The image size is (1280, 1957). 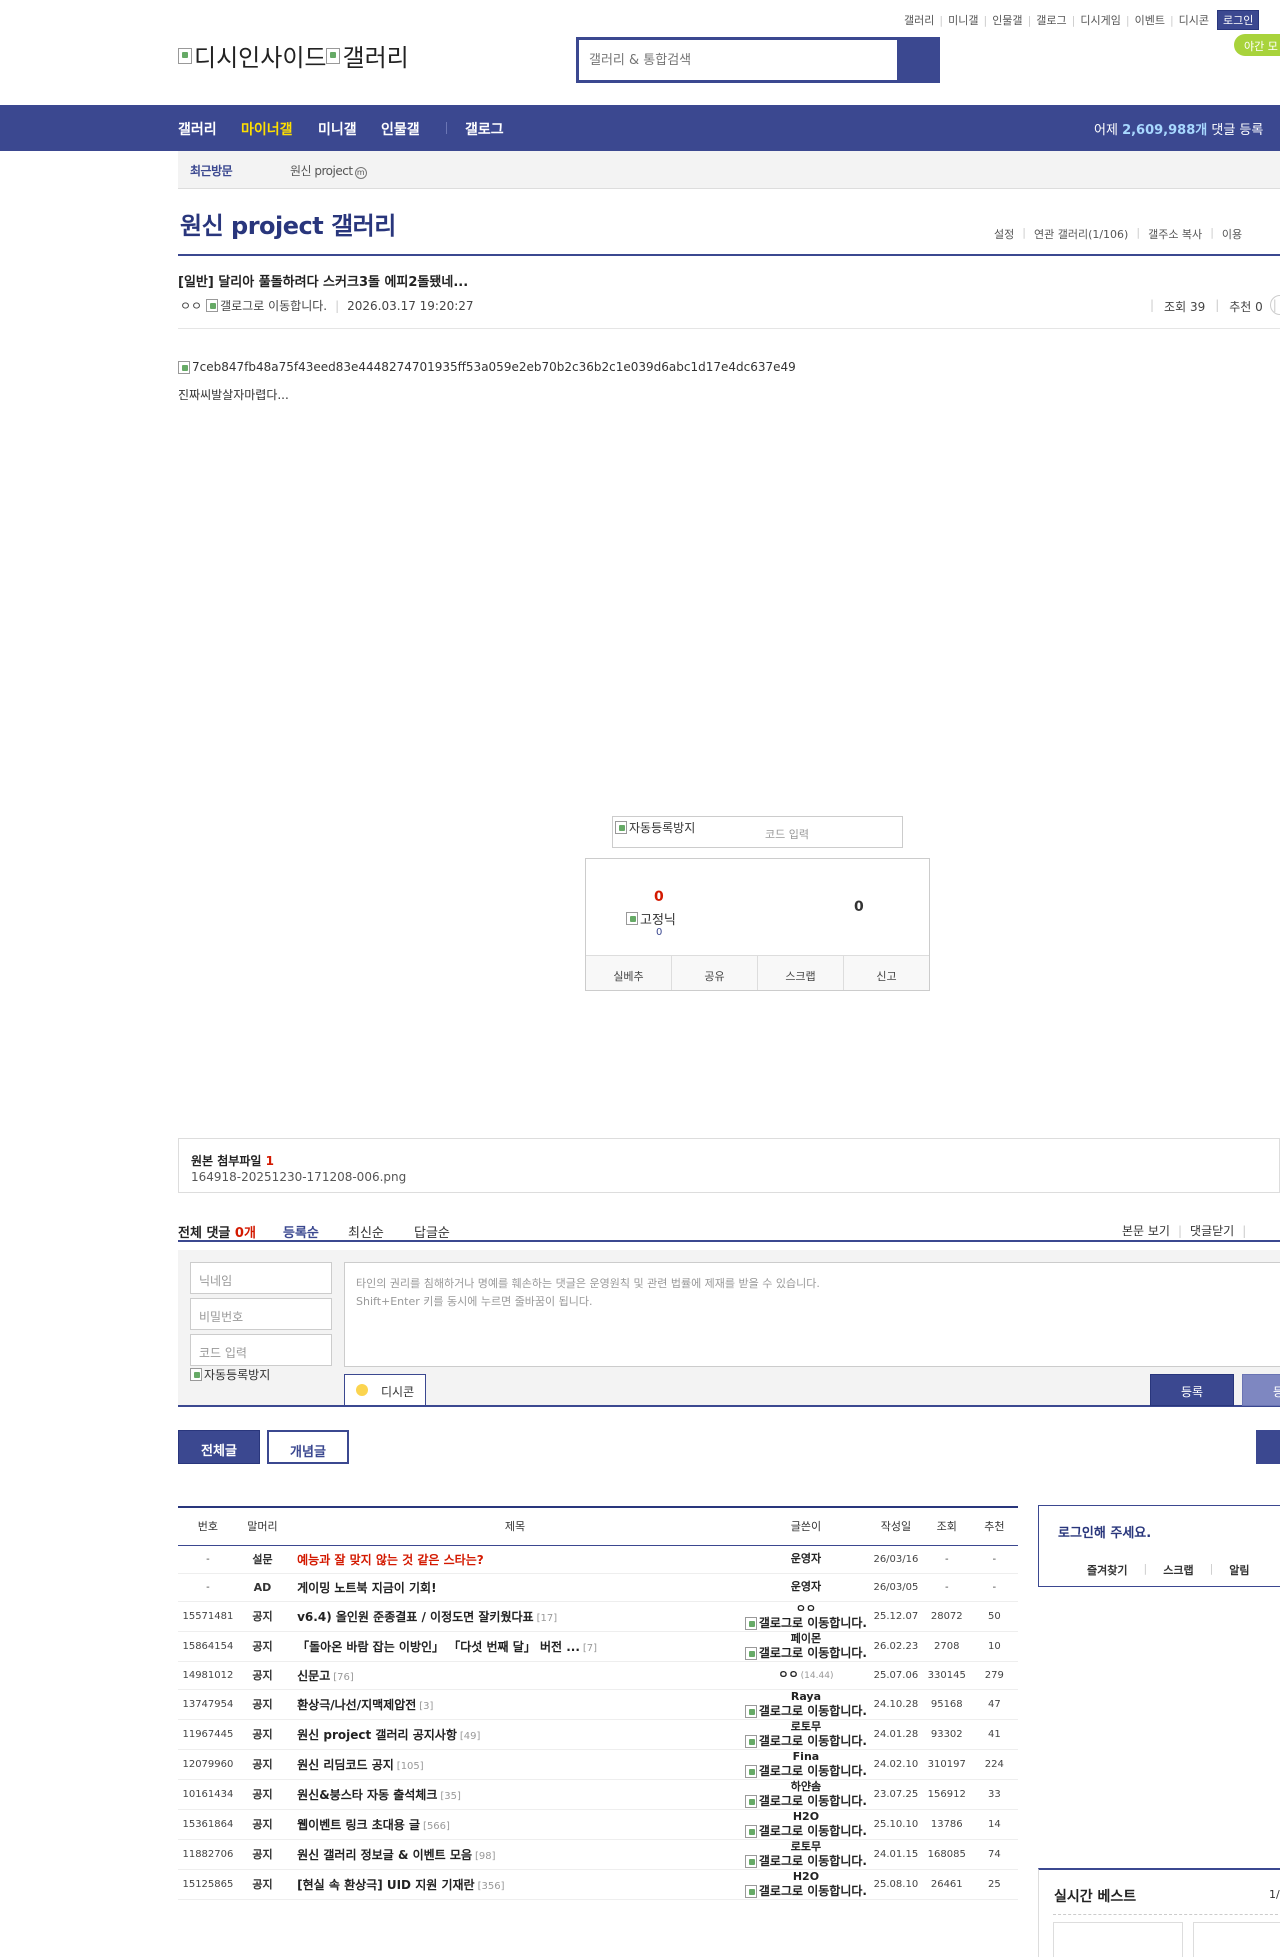 I want to click on reply-count: [98], so click(x=485, y=1856).